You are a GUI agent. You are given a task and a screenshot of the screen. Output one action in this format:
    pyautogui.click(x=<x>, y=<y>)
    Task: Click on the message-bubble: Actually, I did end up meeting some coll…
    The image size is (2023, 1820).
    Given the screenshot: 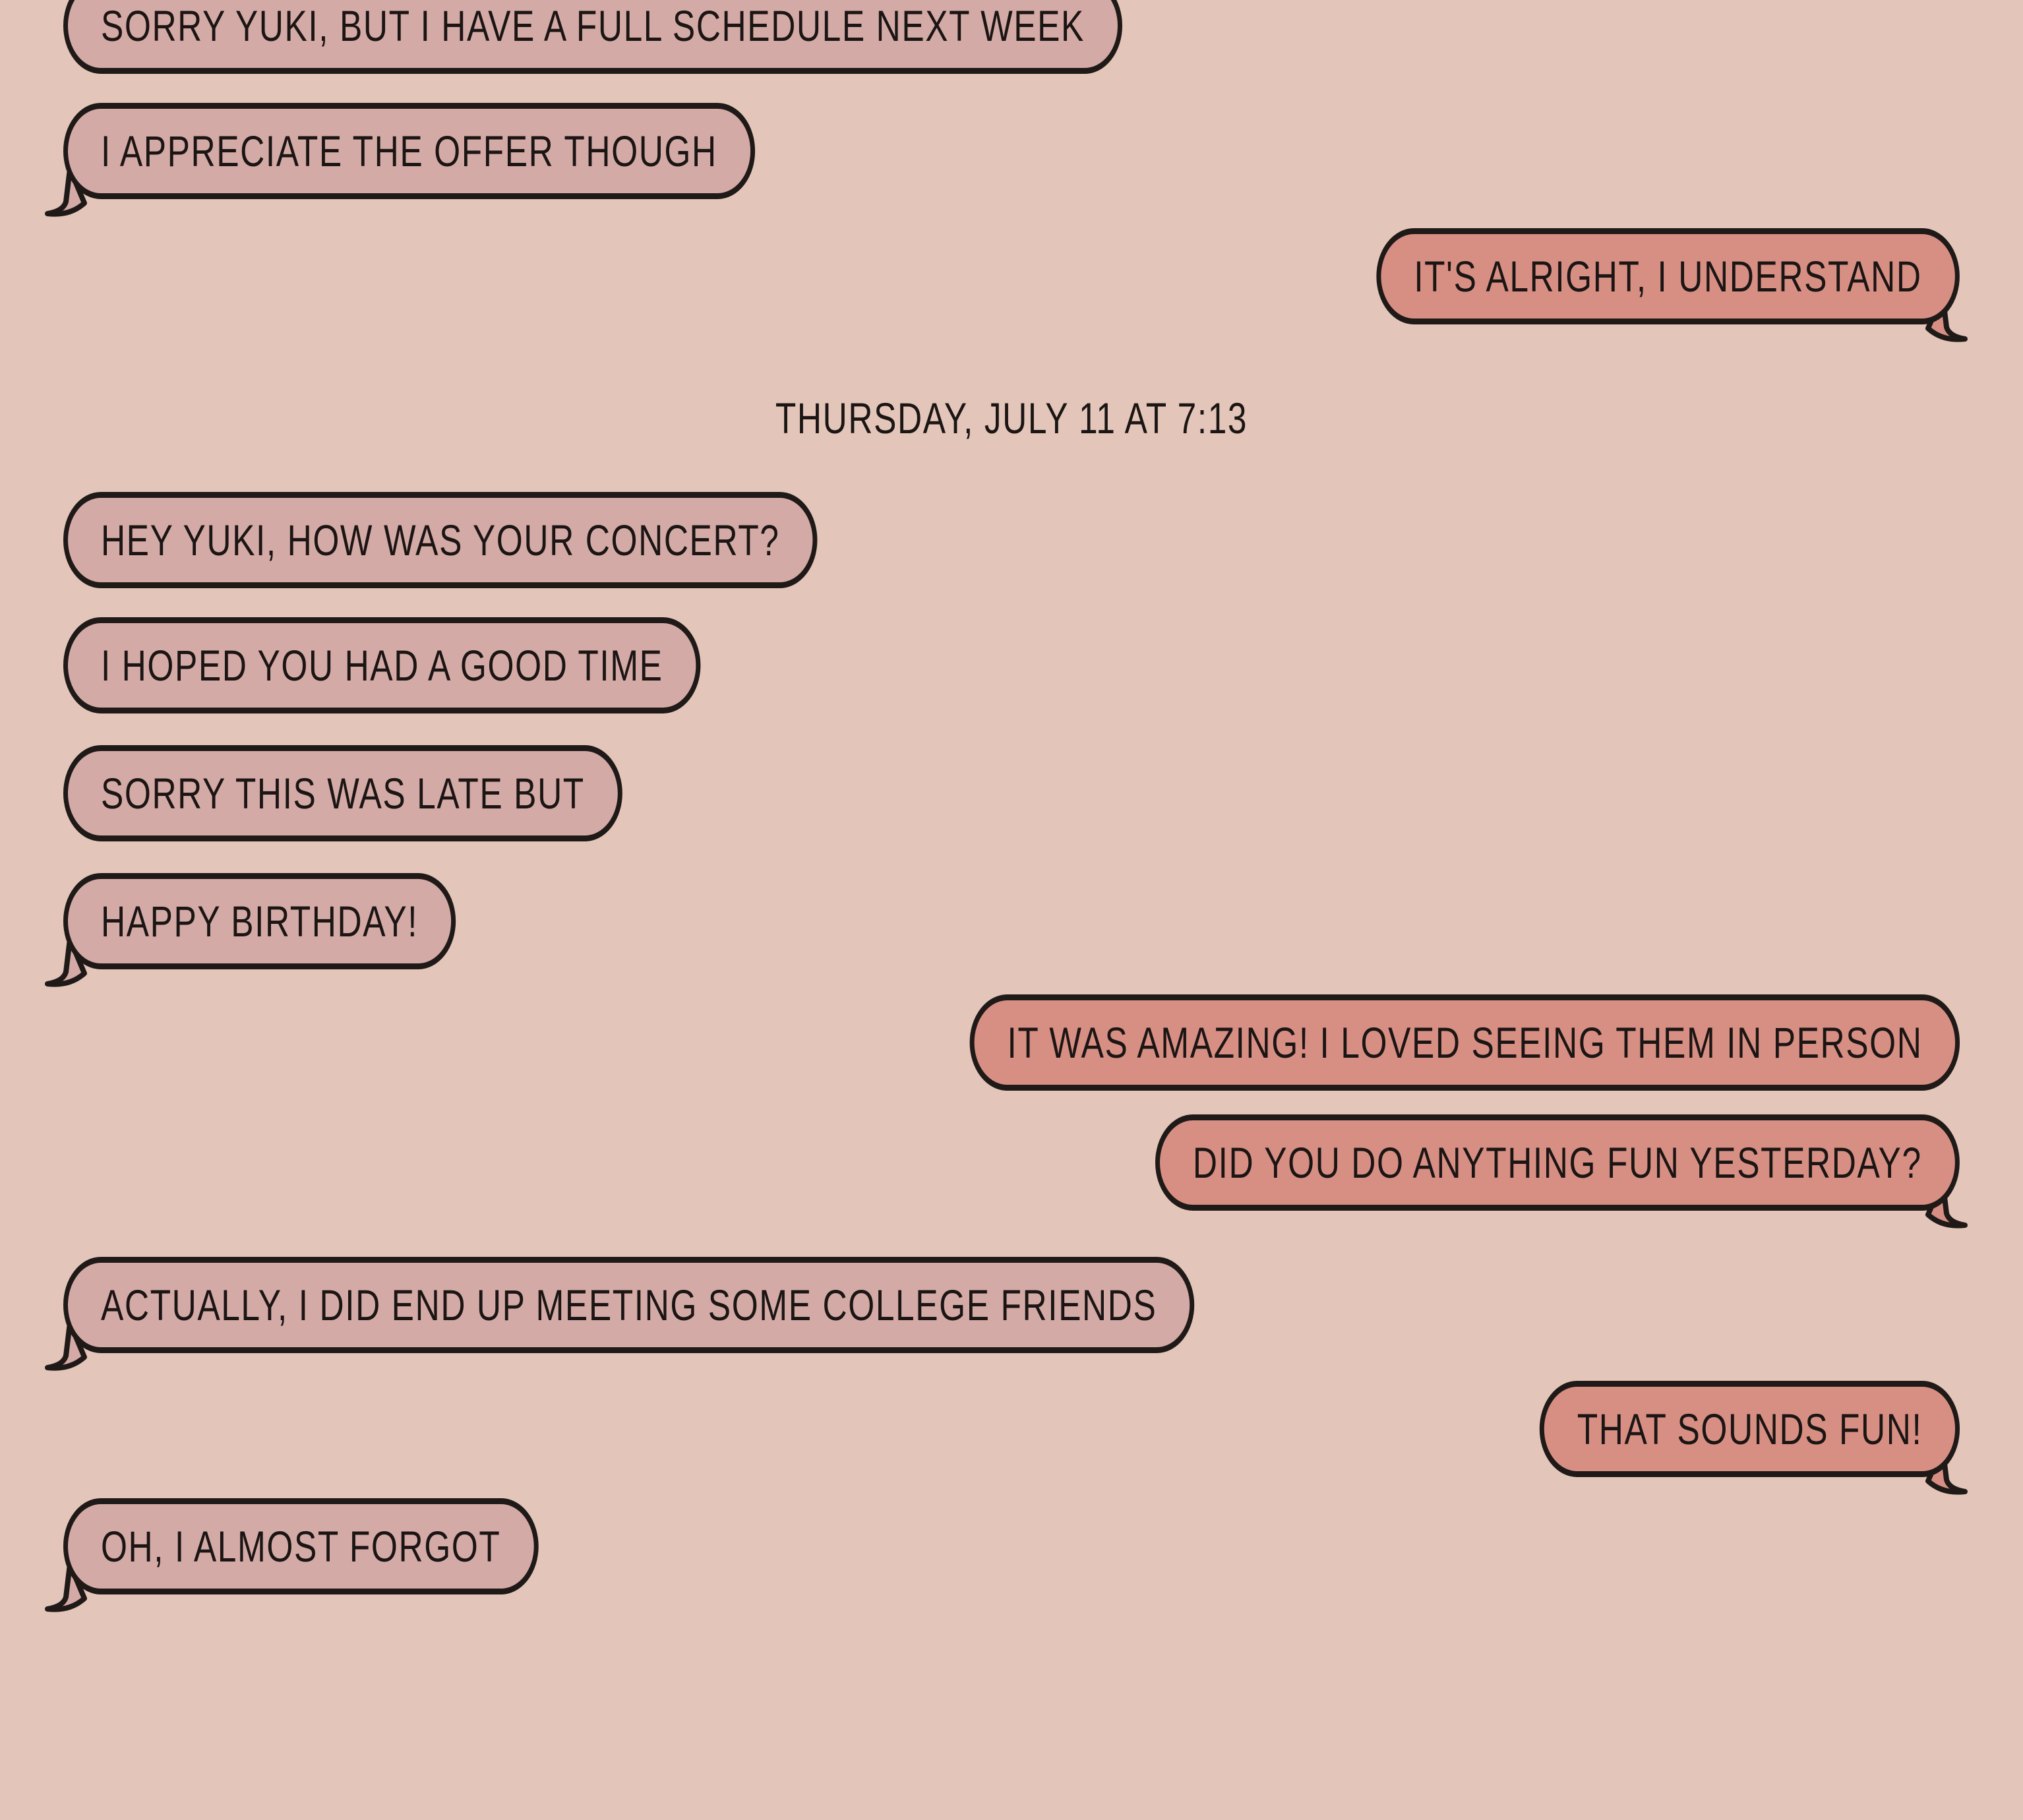 What is the action you would take?
    pyautogui.click(x=629, y=1305)
    